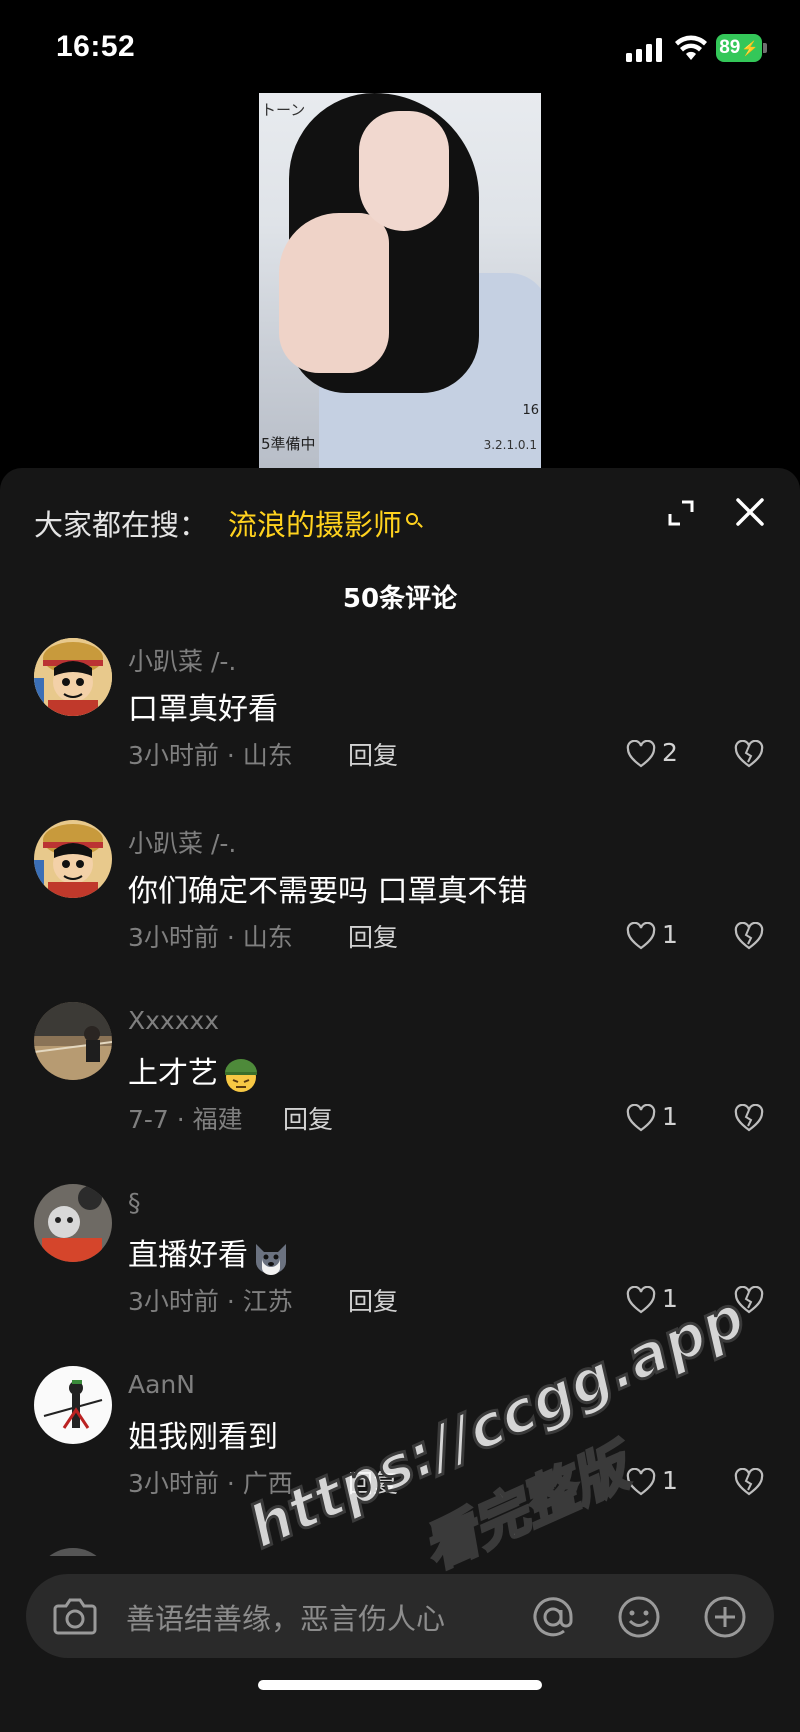 Image resolution: width=800 pixels, height=1732 pixels. I want to click on comment-meta: 7-7 · 福建, so click(185, 1119).